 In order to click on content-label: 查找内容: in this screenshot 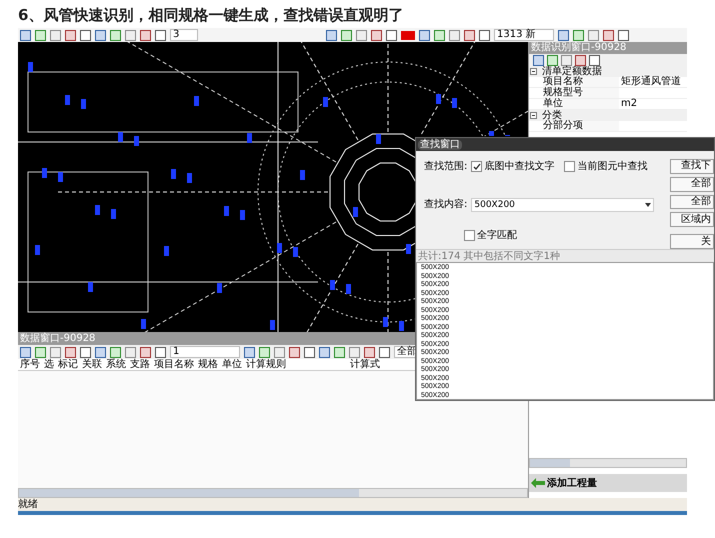, I will do `click(446, 205)`.